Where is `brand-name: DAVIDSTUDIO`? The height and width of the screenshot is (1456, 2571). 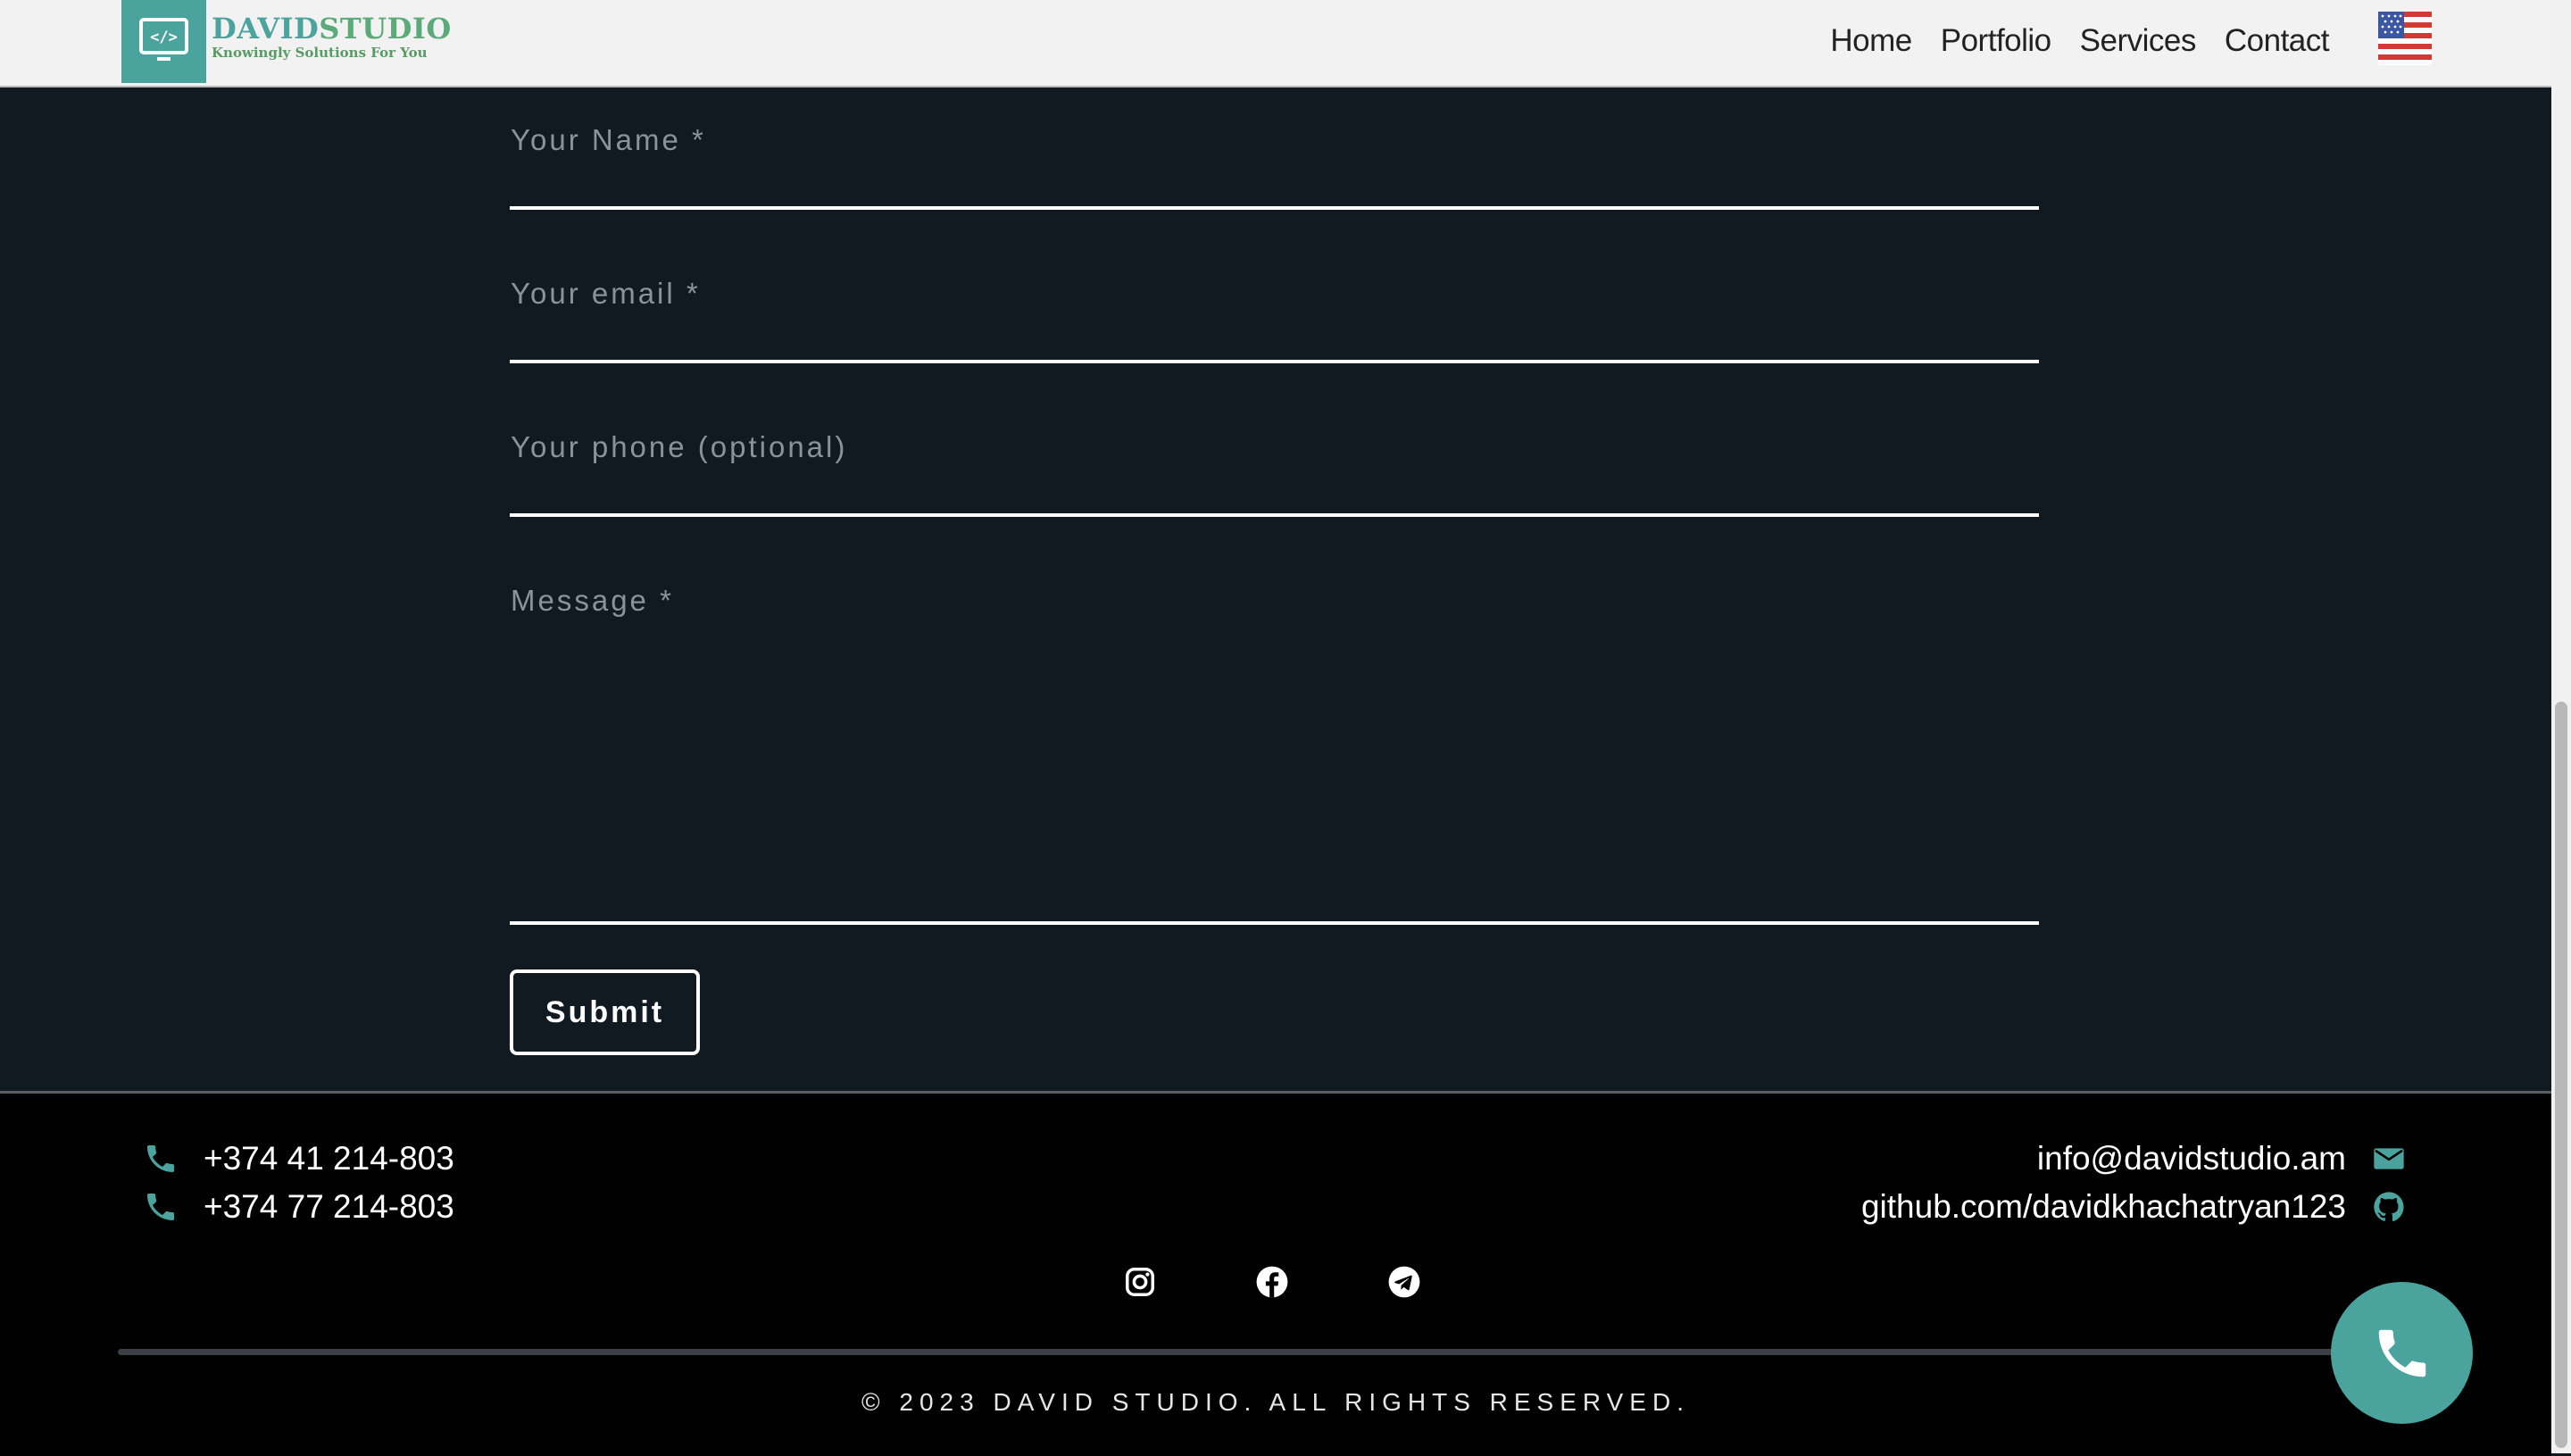 brand-name: DAVIDSTUDIO is located at coordinates (332, 29).